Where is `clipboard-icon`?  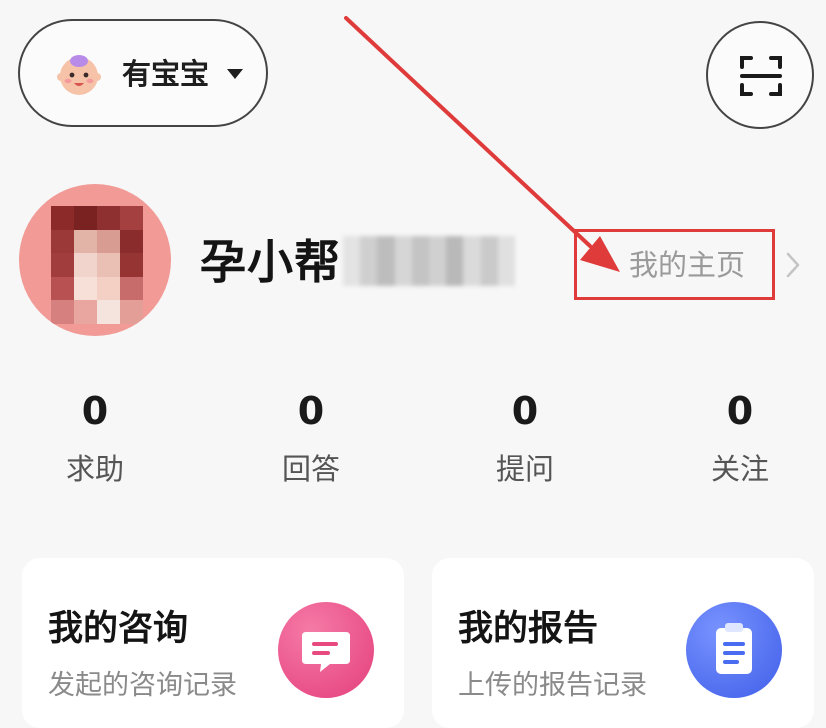
clipboard-icon is located at coordinates (734, 650).